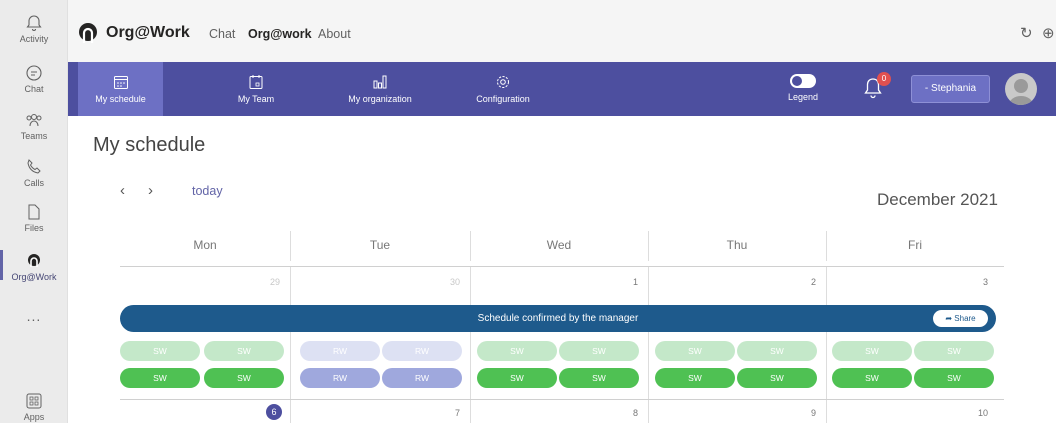 Image resolution: width=1056 pixels, height=423 pixels. Describe the element at coordinates (34, 73) in the screenshot. I see `chat-icon` at that location.